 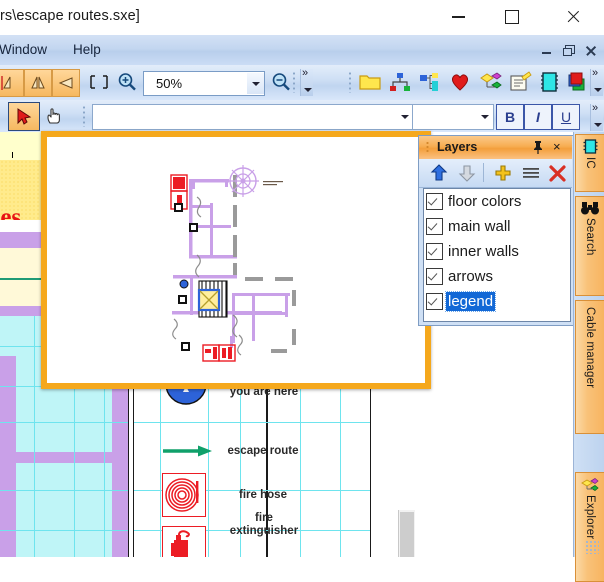 What do you see at coordinates (255, 83) in the screenshot?
I see `zoom-dropdown-arrow` at bounding box center [255, 83].